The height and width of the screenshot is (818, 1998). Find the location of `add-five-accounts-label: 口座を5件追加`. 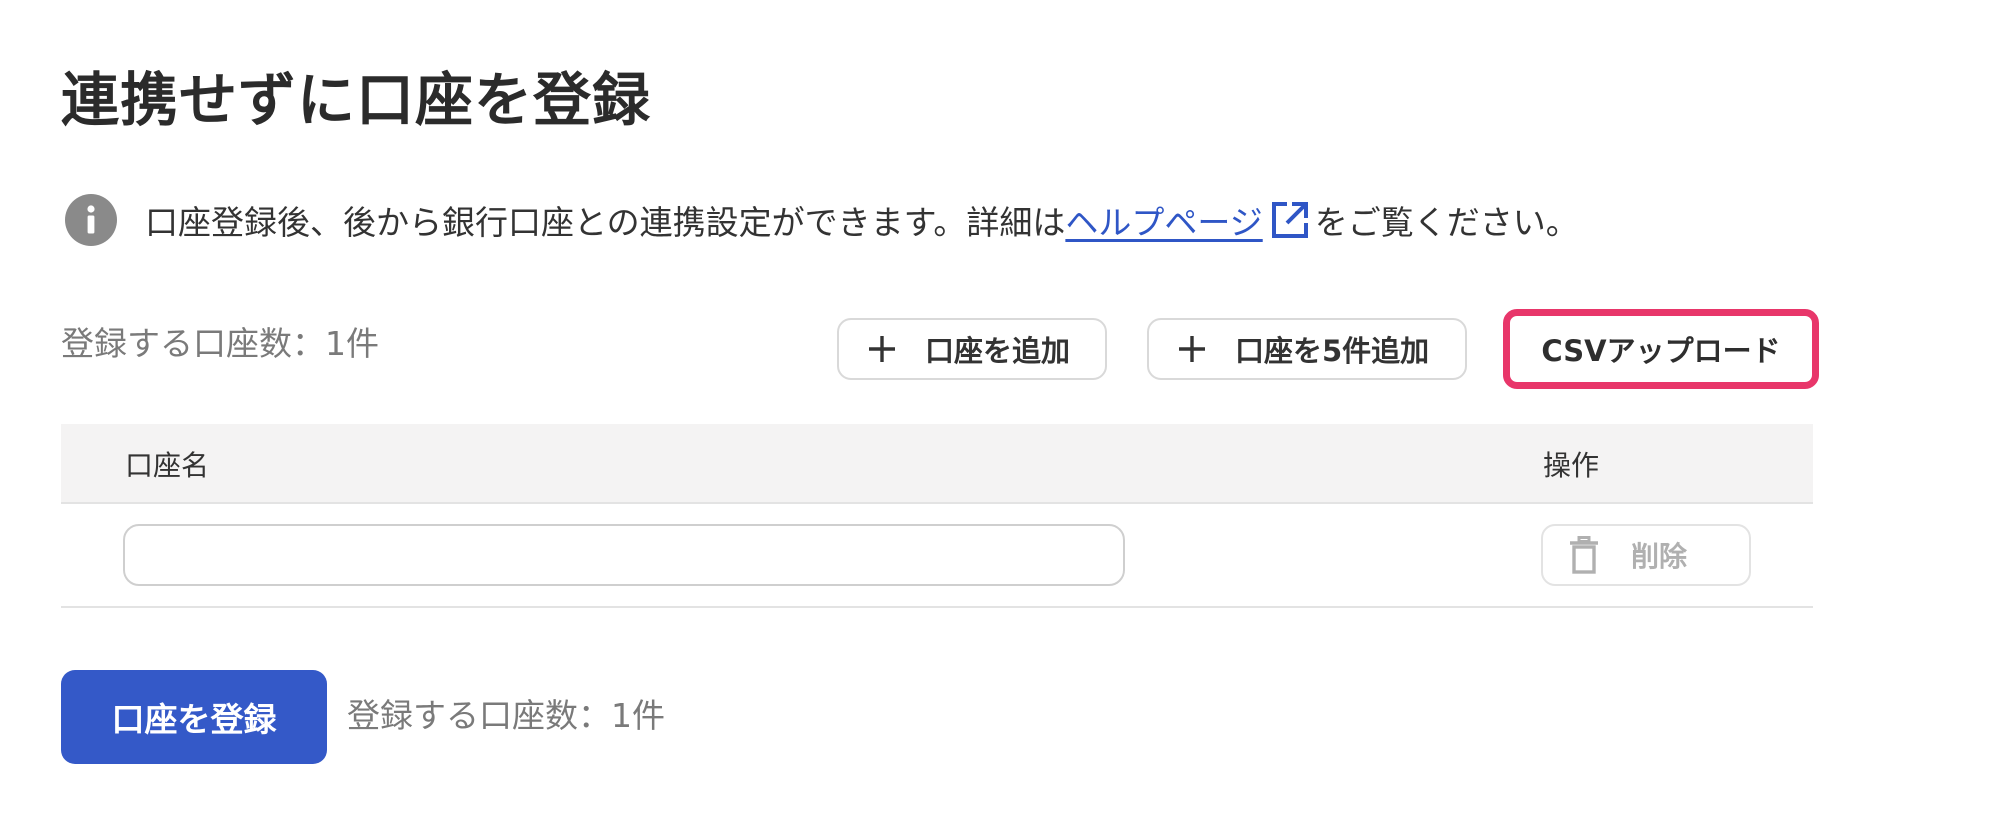

add-five-accounts-label: 口座を5件追加 is located at coordinates (1332, 351).